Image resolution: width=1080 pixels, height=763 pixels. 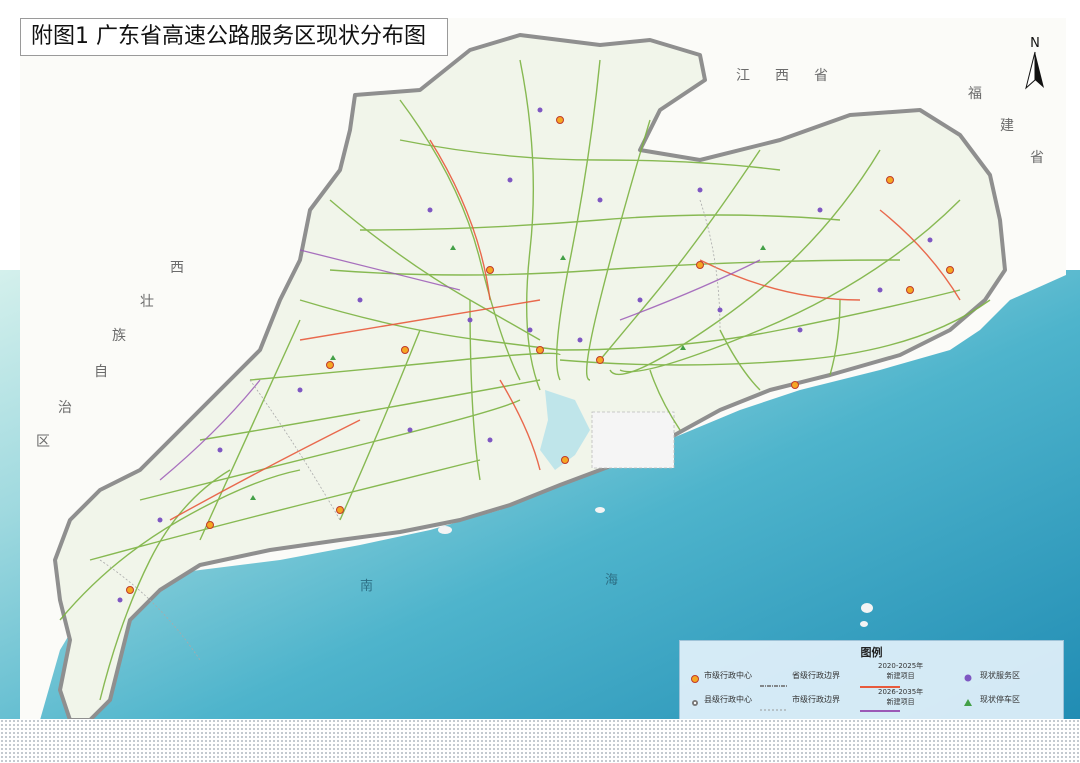 What do you see at coordinates (901, 671) in the screenshot?
I see `legend-planned-2025: 2020-2025年 新建项目` at bounding box center [901, 671].